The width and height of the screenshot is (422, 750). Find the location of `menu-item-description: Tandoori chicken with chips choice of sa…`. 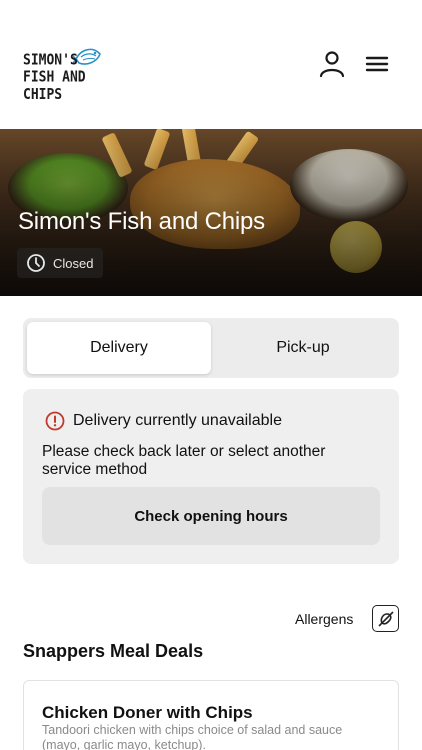

menu-item-description: Tandoori chicken with chips choice of sa… is located at coordinates (192, 736).